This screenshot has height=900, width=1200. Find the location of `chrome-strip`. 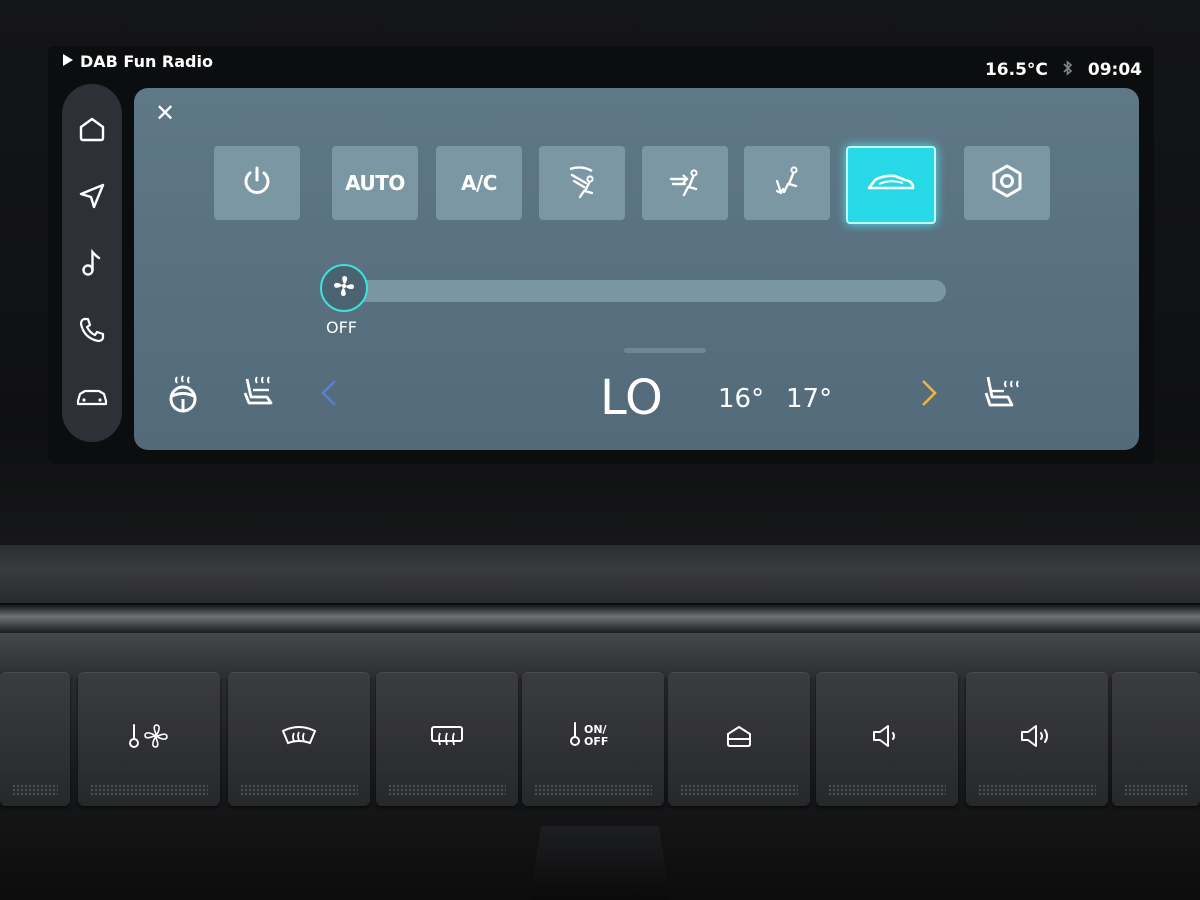

chrome-strip is located at coordinates (600, 618).